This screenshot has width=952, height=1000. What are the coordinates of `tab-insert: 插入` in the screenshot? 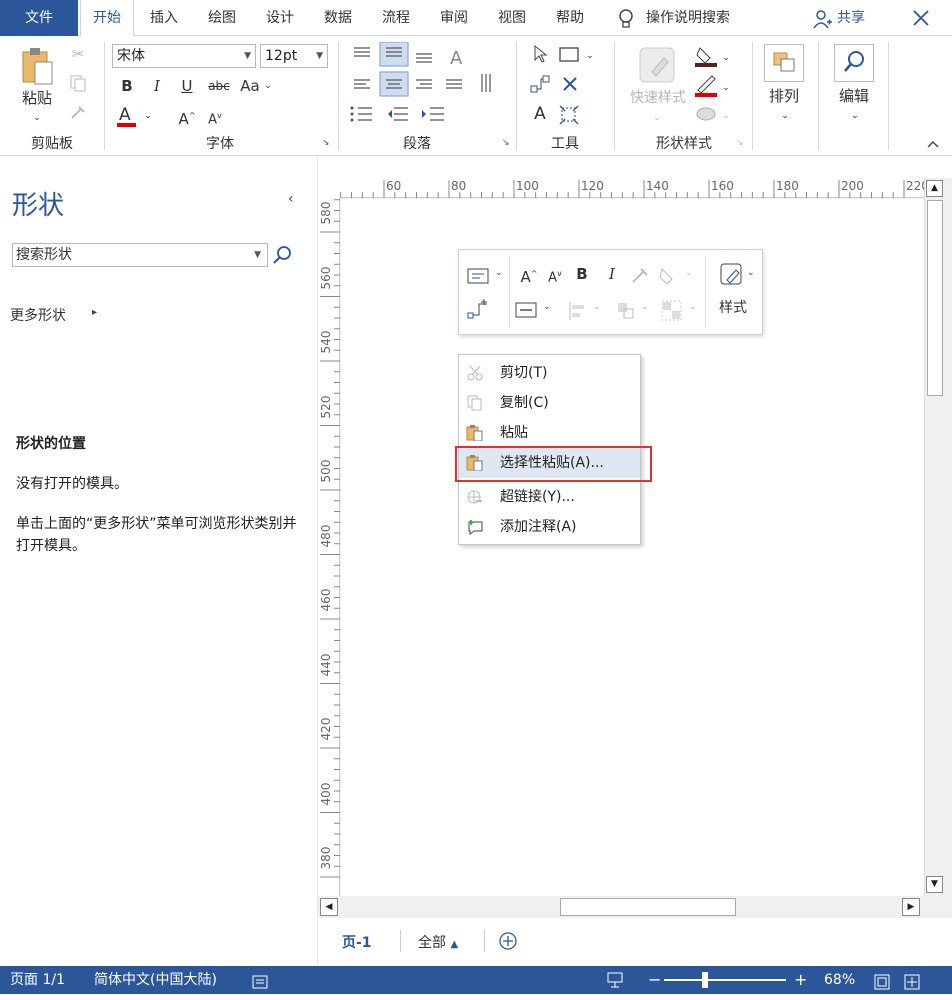 It's located at (164, 18).